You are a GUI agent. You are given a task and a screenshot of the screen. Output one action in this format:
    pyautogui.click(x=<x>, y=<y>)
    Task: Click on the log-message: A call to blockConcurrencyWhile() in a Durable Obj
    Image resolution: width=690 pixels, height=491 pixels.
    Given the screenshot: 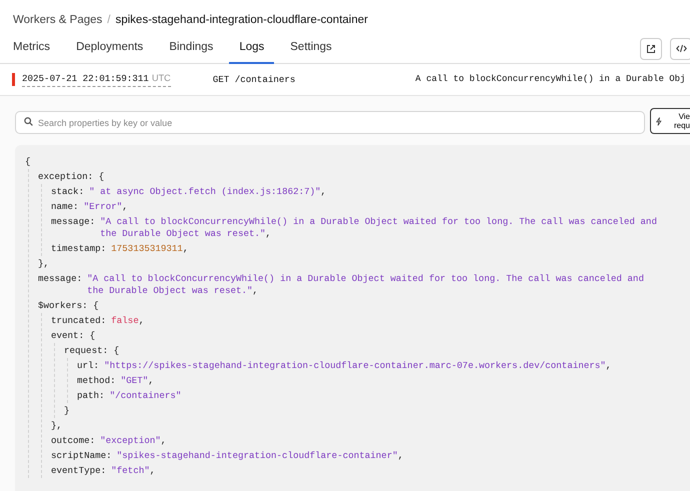 What is the action you would take?
    pyautogui.click(x=550, y=79)
    